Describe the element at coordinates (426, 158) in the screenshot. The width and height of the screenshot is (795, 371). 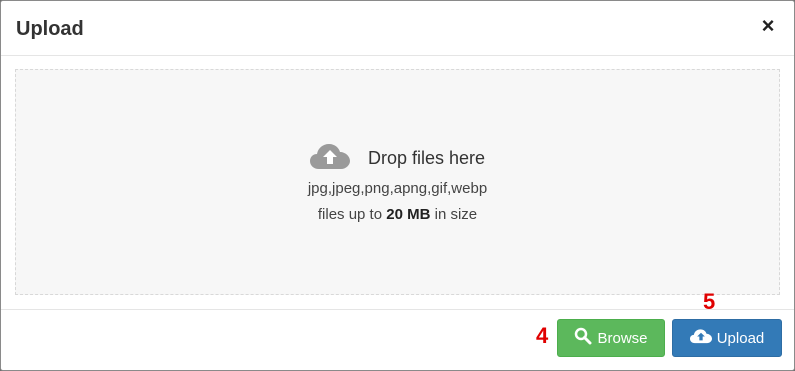
I see `dropzone-title: Drop files here` at that location.